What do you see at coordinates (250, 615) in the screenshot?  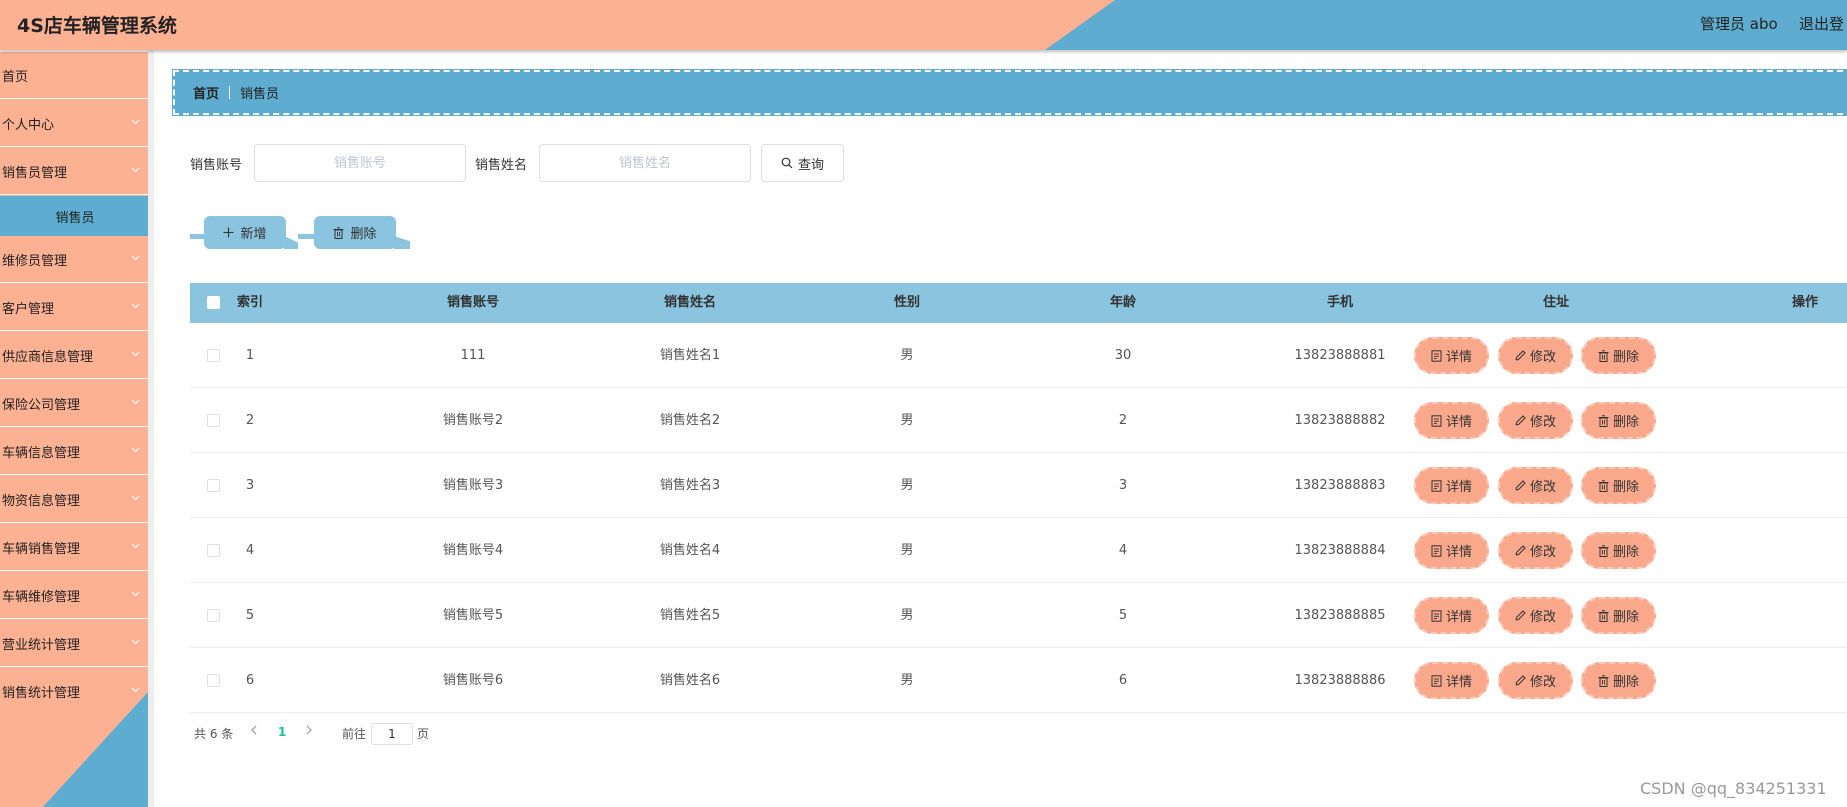 I see `cell-index: 5` at bounding box center [250, 615].